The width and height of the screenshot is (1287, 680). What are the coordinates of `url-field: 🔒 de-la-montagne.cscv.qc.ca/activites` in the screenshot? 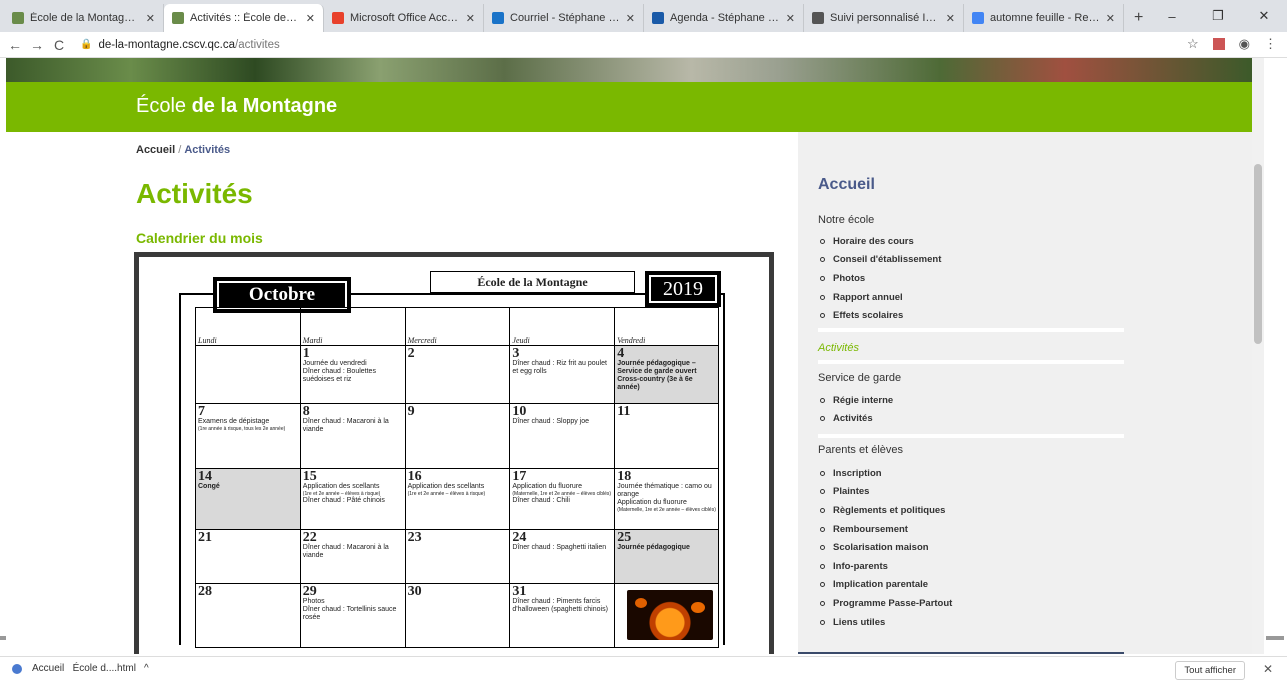 It's located at (180, 45).